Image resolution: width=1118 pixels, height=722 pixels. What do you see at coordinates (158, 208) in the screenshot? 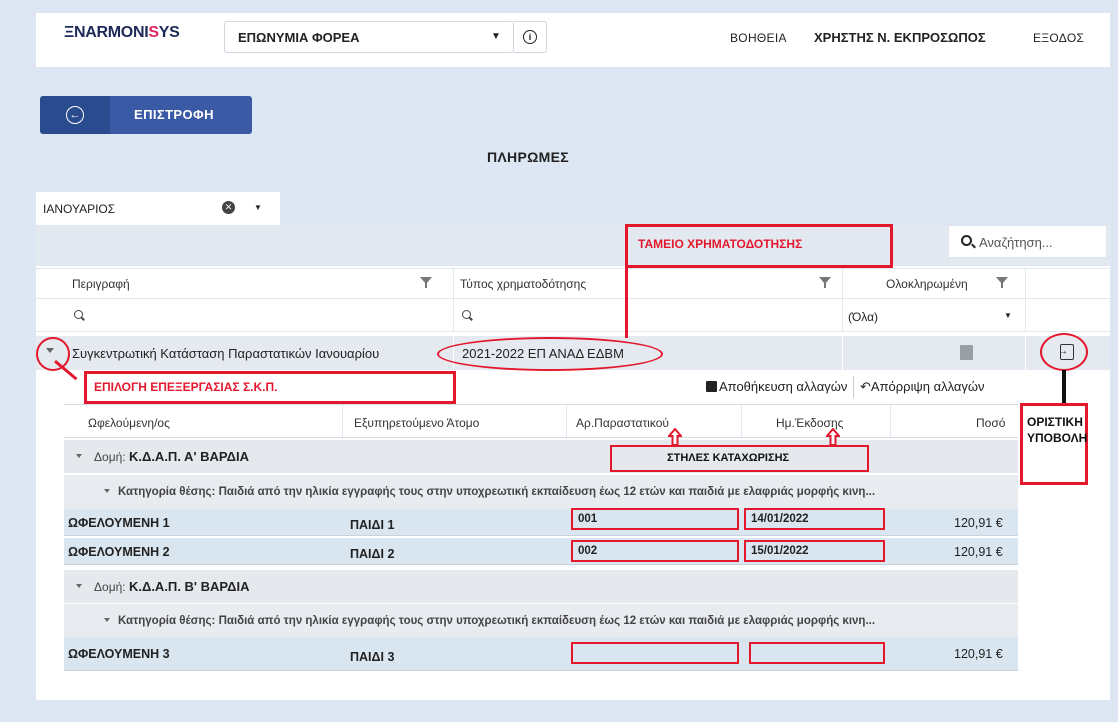
I see `month-select: ΙΑΝΟΥΑΡΙΟΣ ✕ ▼` at bounding box center [158, 208].